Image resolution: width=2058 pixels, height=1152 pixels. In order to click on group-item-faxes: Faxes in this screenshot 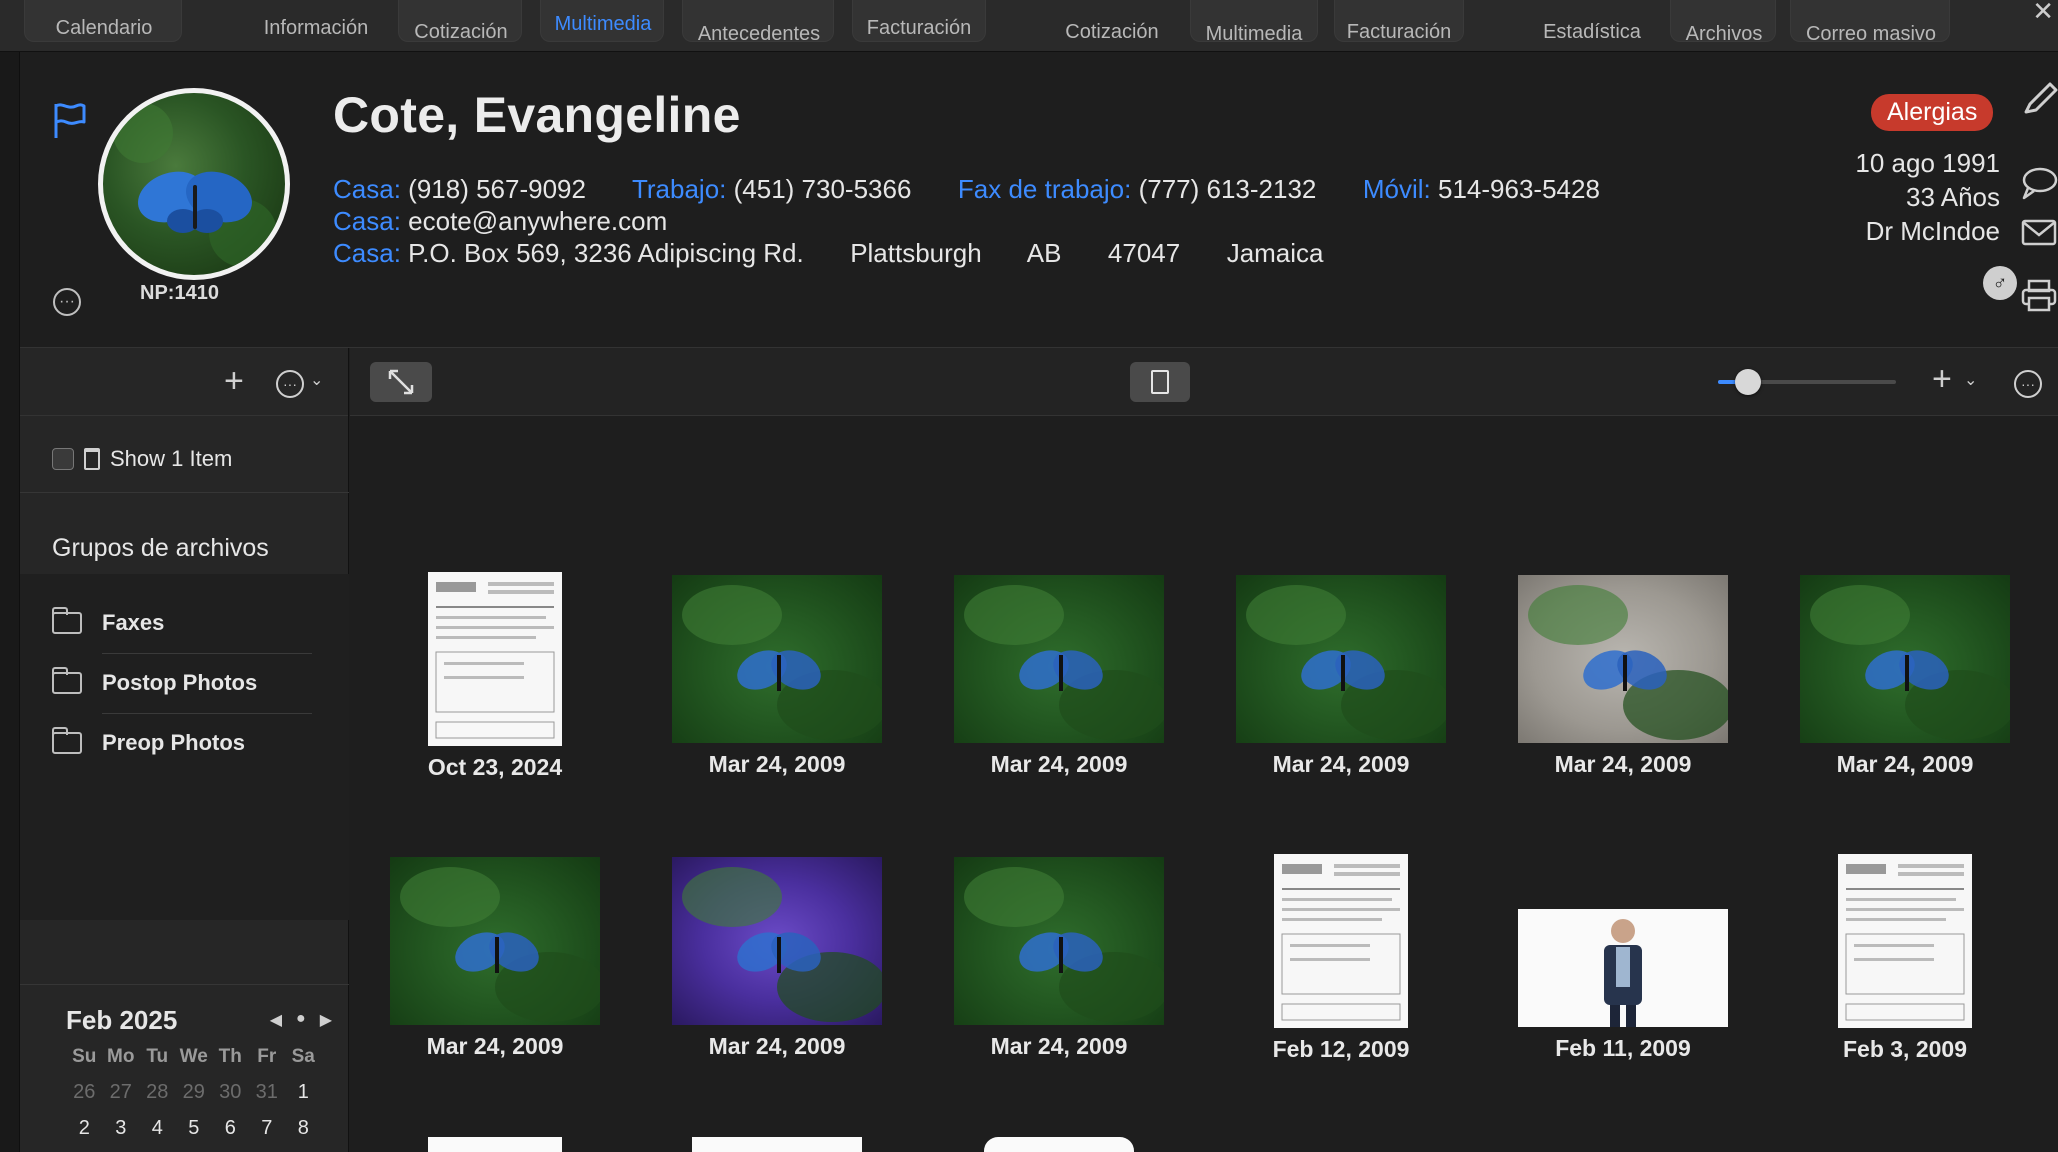, I will do `click(108, 621)`.